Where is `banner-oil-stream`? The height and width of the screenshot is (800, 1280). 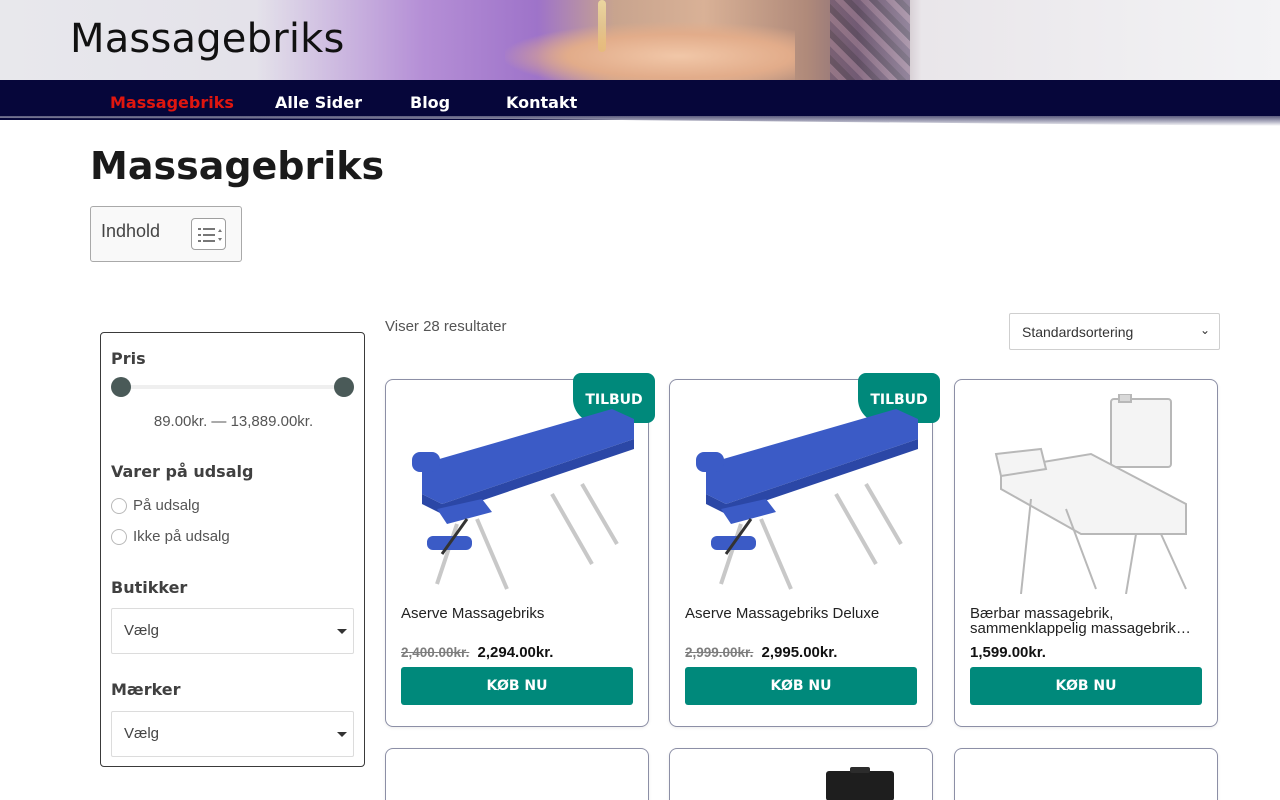 banner-oil-stream is located at coordinates (602, 26).